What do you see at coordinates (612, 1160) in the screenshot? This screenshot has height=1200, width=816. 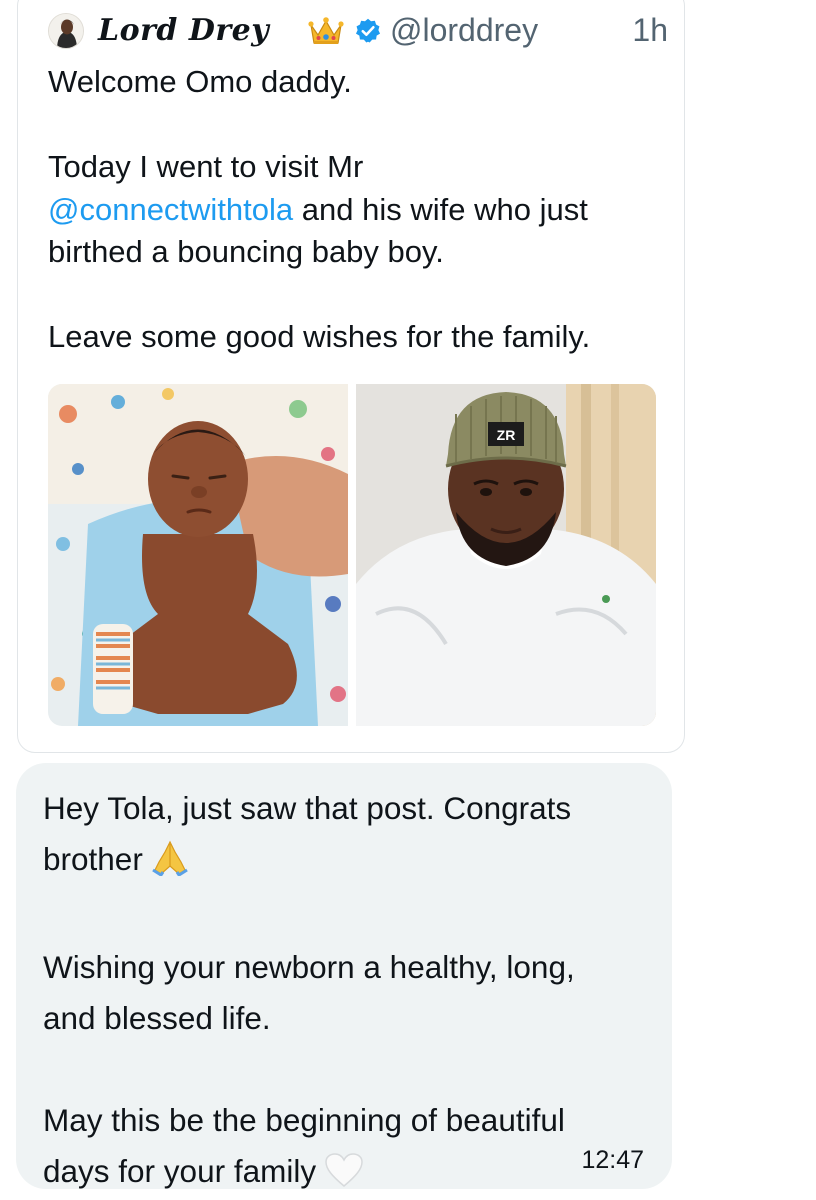 I see `message-timestamp: 12:47` at bounding box center [612, 1160].